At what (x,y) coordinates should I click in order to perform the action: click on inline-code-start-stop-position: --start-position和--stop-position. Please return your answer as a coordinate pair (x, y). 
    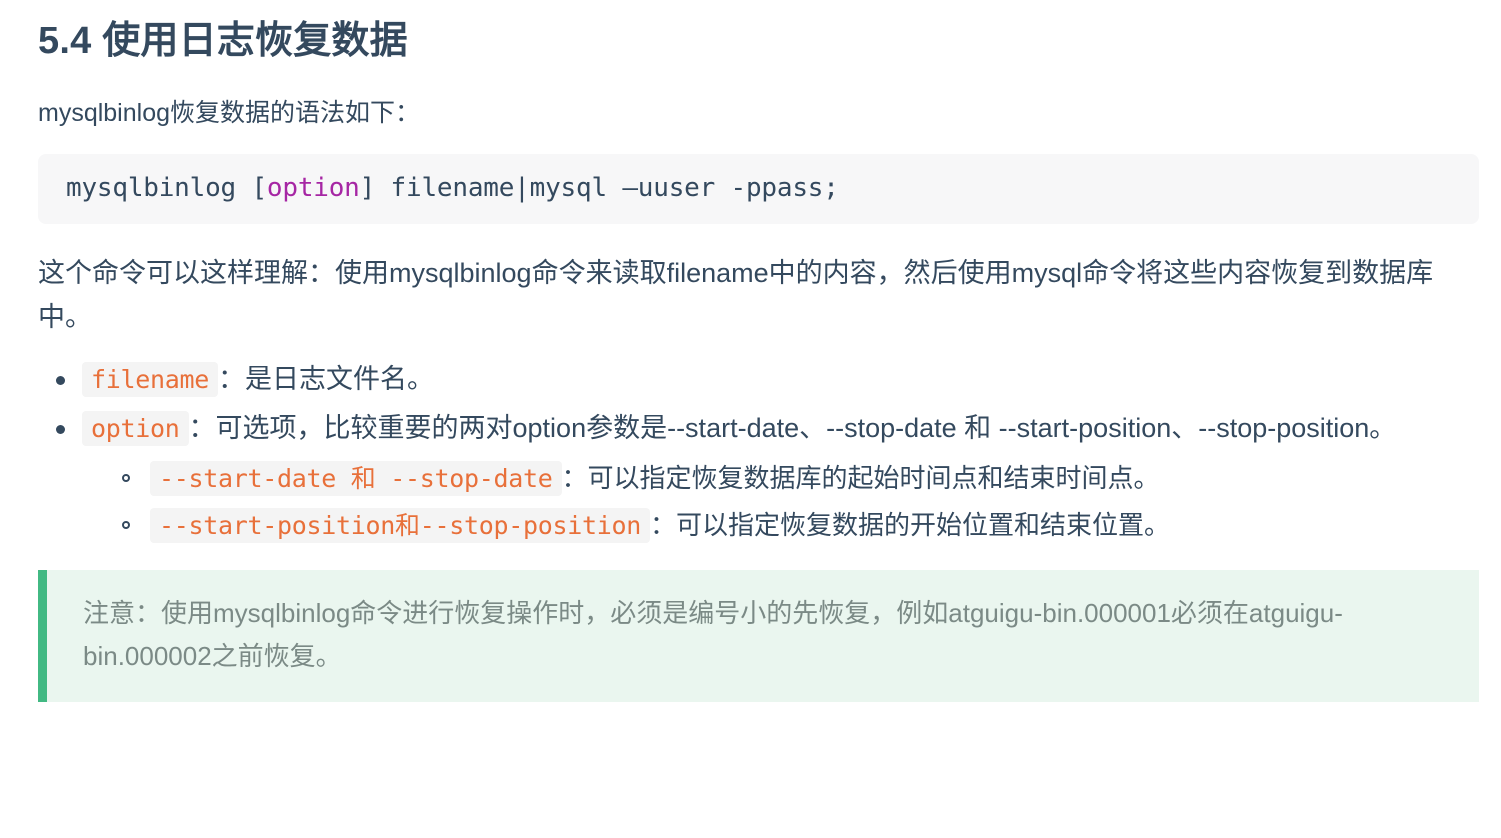
    Looking at the image, I should click on (400, 526).